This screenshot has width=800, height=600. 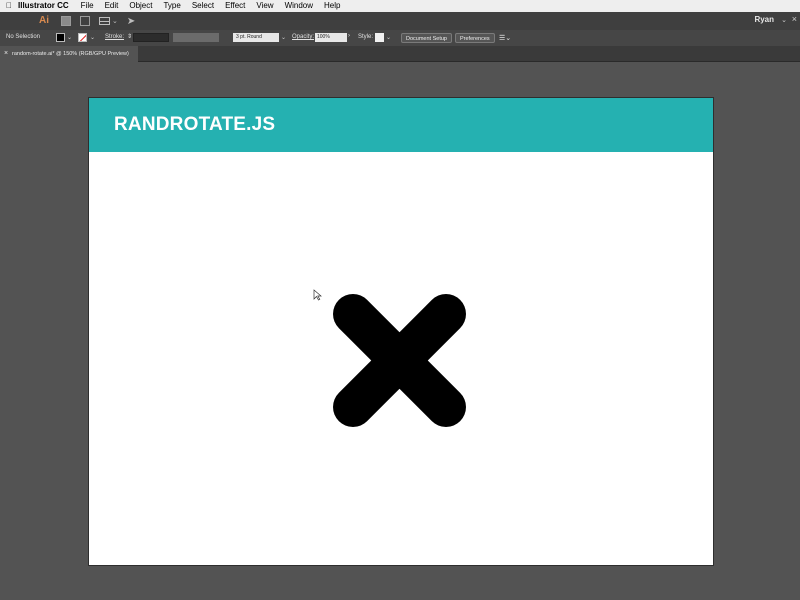 What do you see at coordinates (303, 37) in the screenshot?
I see `opacity-label: Opacity:` at bounding box center [303, 37].